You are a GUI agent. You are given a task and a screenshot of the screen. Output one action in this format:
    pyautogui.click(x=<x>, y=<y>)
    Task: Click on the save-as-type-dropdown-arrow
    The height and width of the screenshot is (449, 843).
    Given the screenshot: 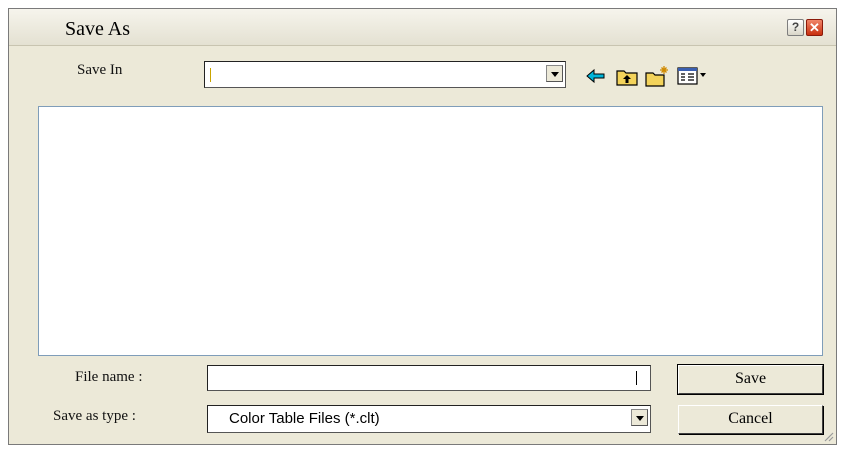 What is the action you would take?
    pyautogui.click(x=639, y=417)
    